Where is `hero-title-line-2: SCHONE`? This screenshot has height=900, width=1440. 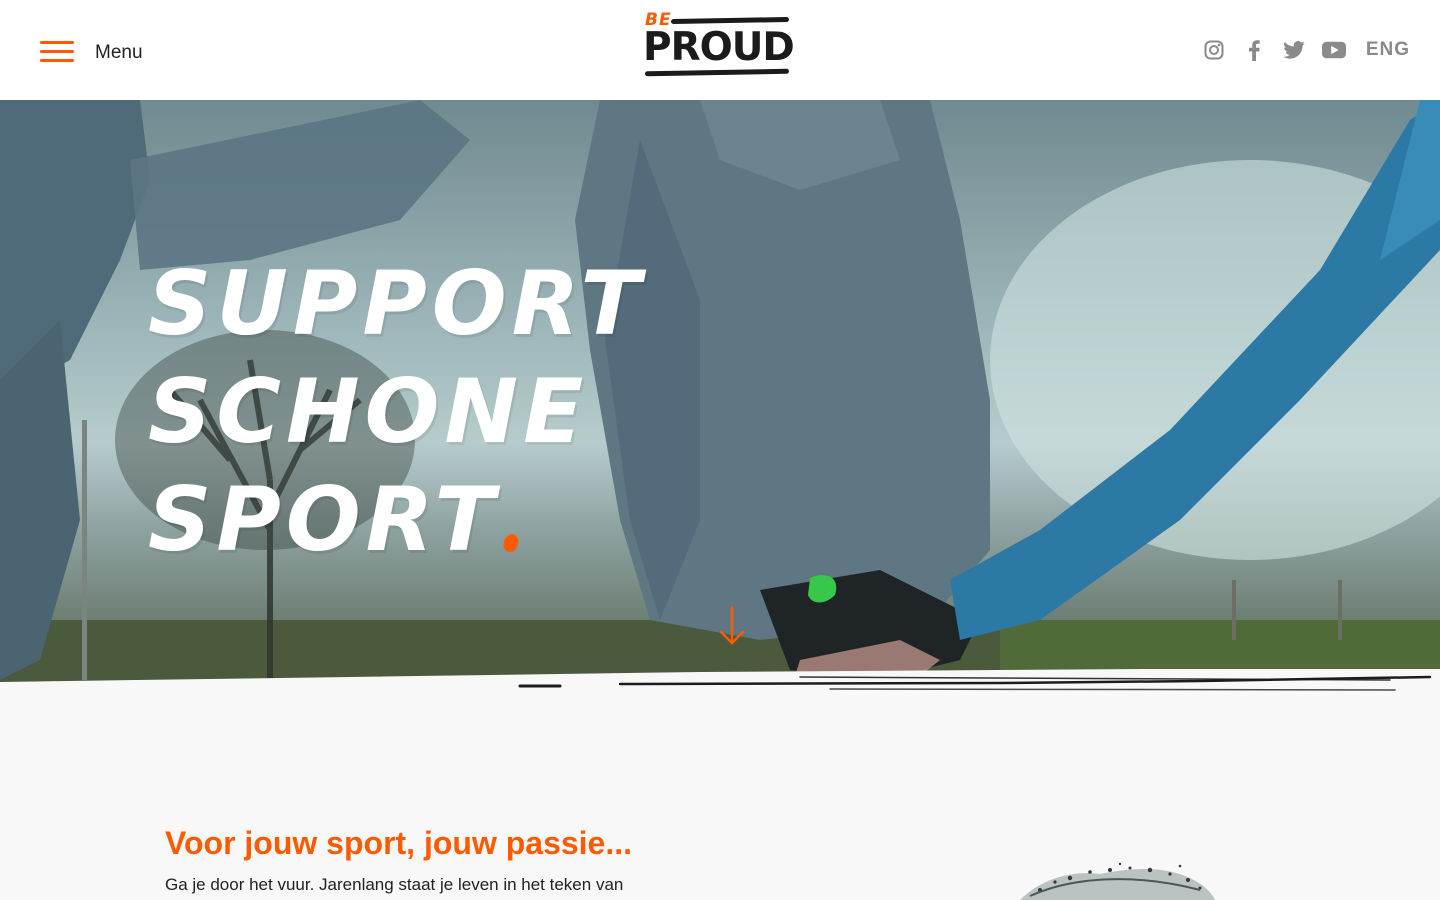 hero-title-line-2: SCHONE is located at coordinates (368, 411).